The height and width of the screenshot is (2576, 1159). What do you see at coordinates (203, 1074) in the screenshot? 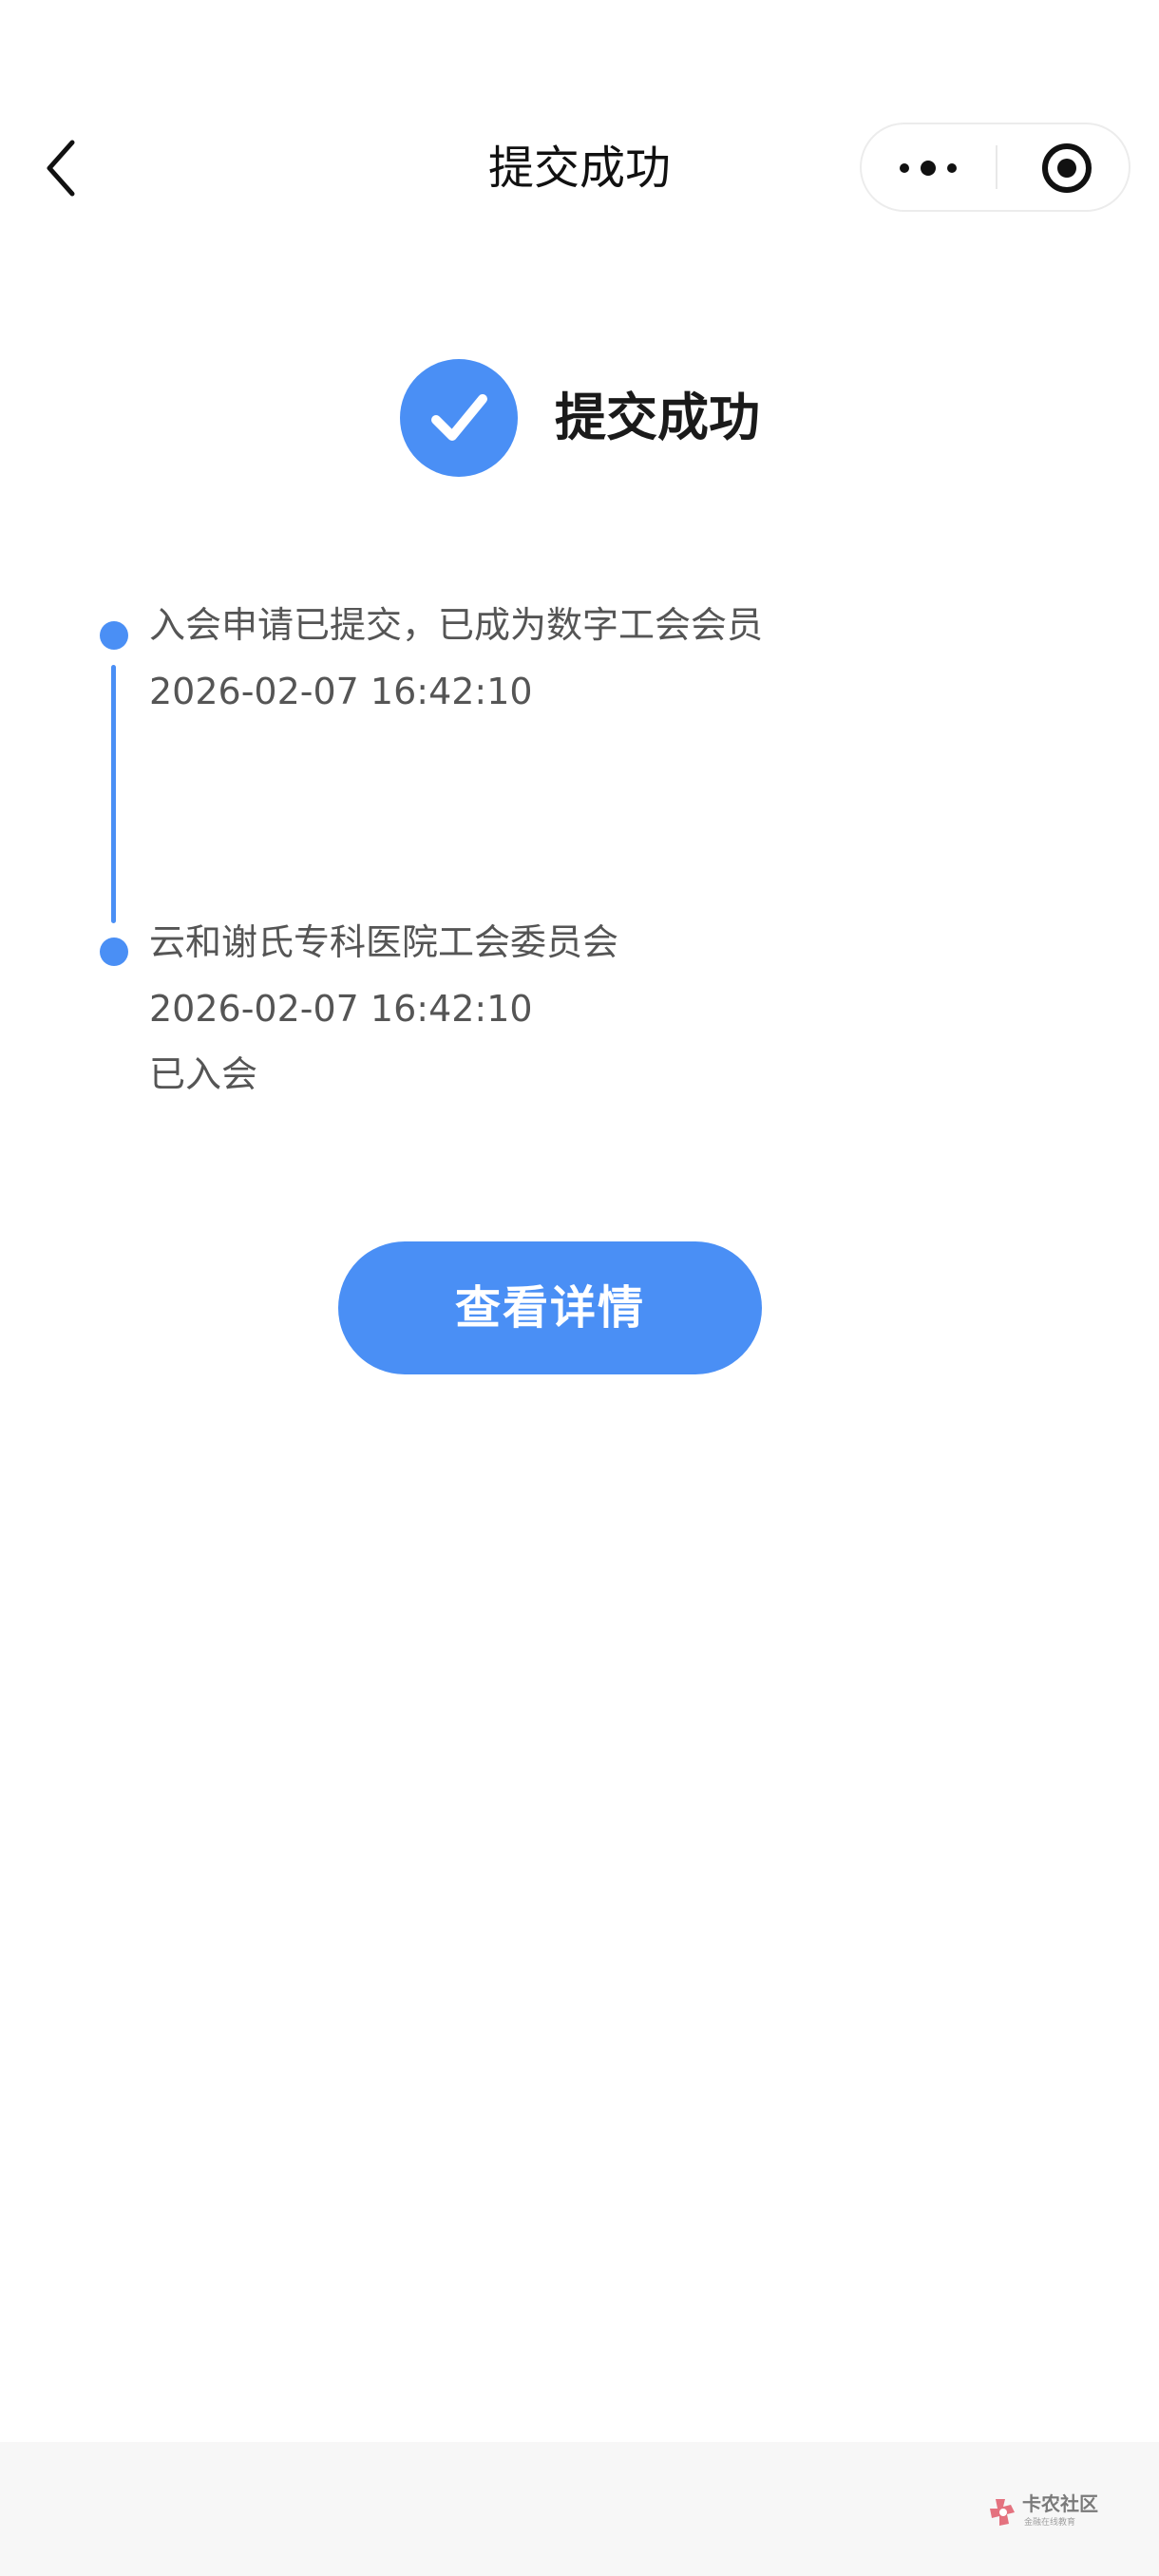
I see `timeline-item-status: 已入会` at bounding box center [203, 1074].